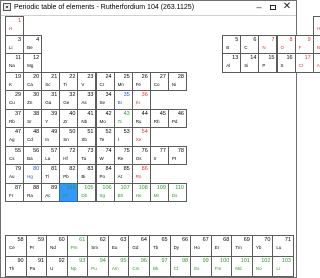 This screenshot has width=320, height=278. Describe the element at coordinates (87, 192) in the screenshot. I see `element-cell-db: 105 Db` at that location.